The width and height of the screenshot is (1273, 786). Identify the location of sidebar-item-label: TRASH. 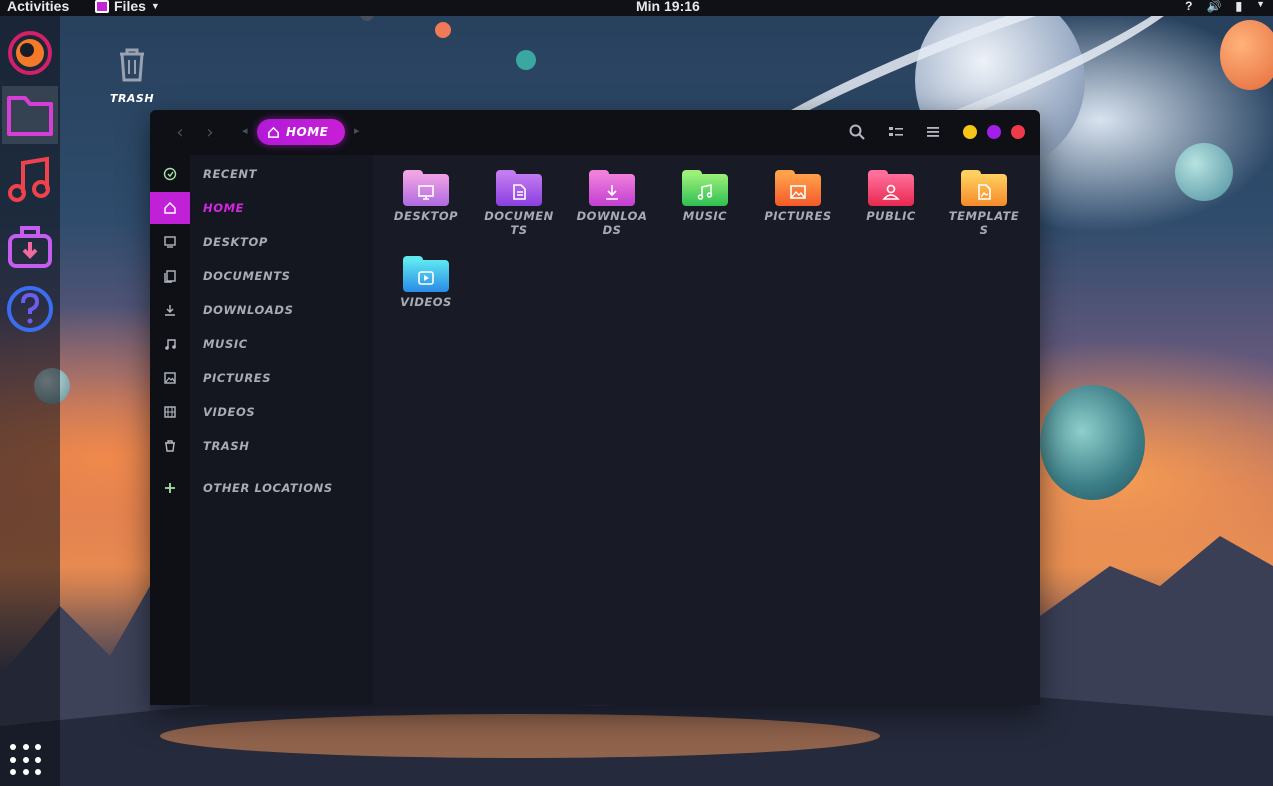
(226, 446).